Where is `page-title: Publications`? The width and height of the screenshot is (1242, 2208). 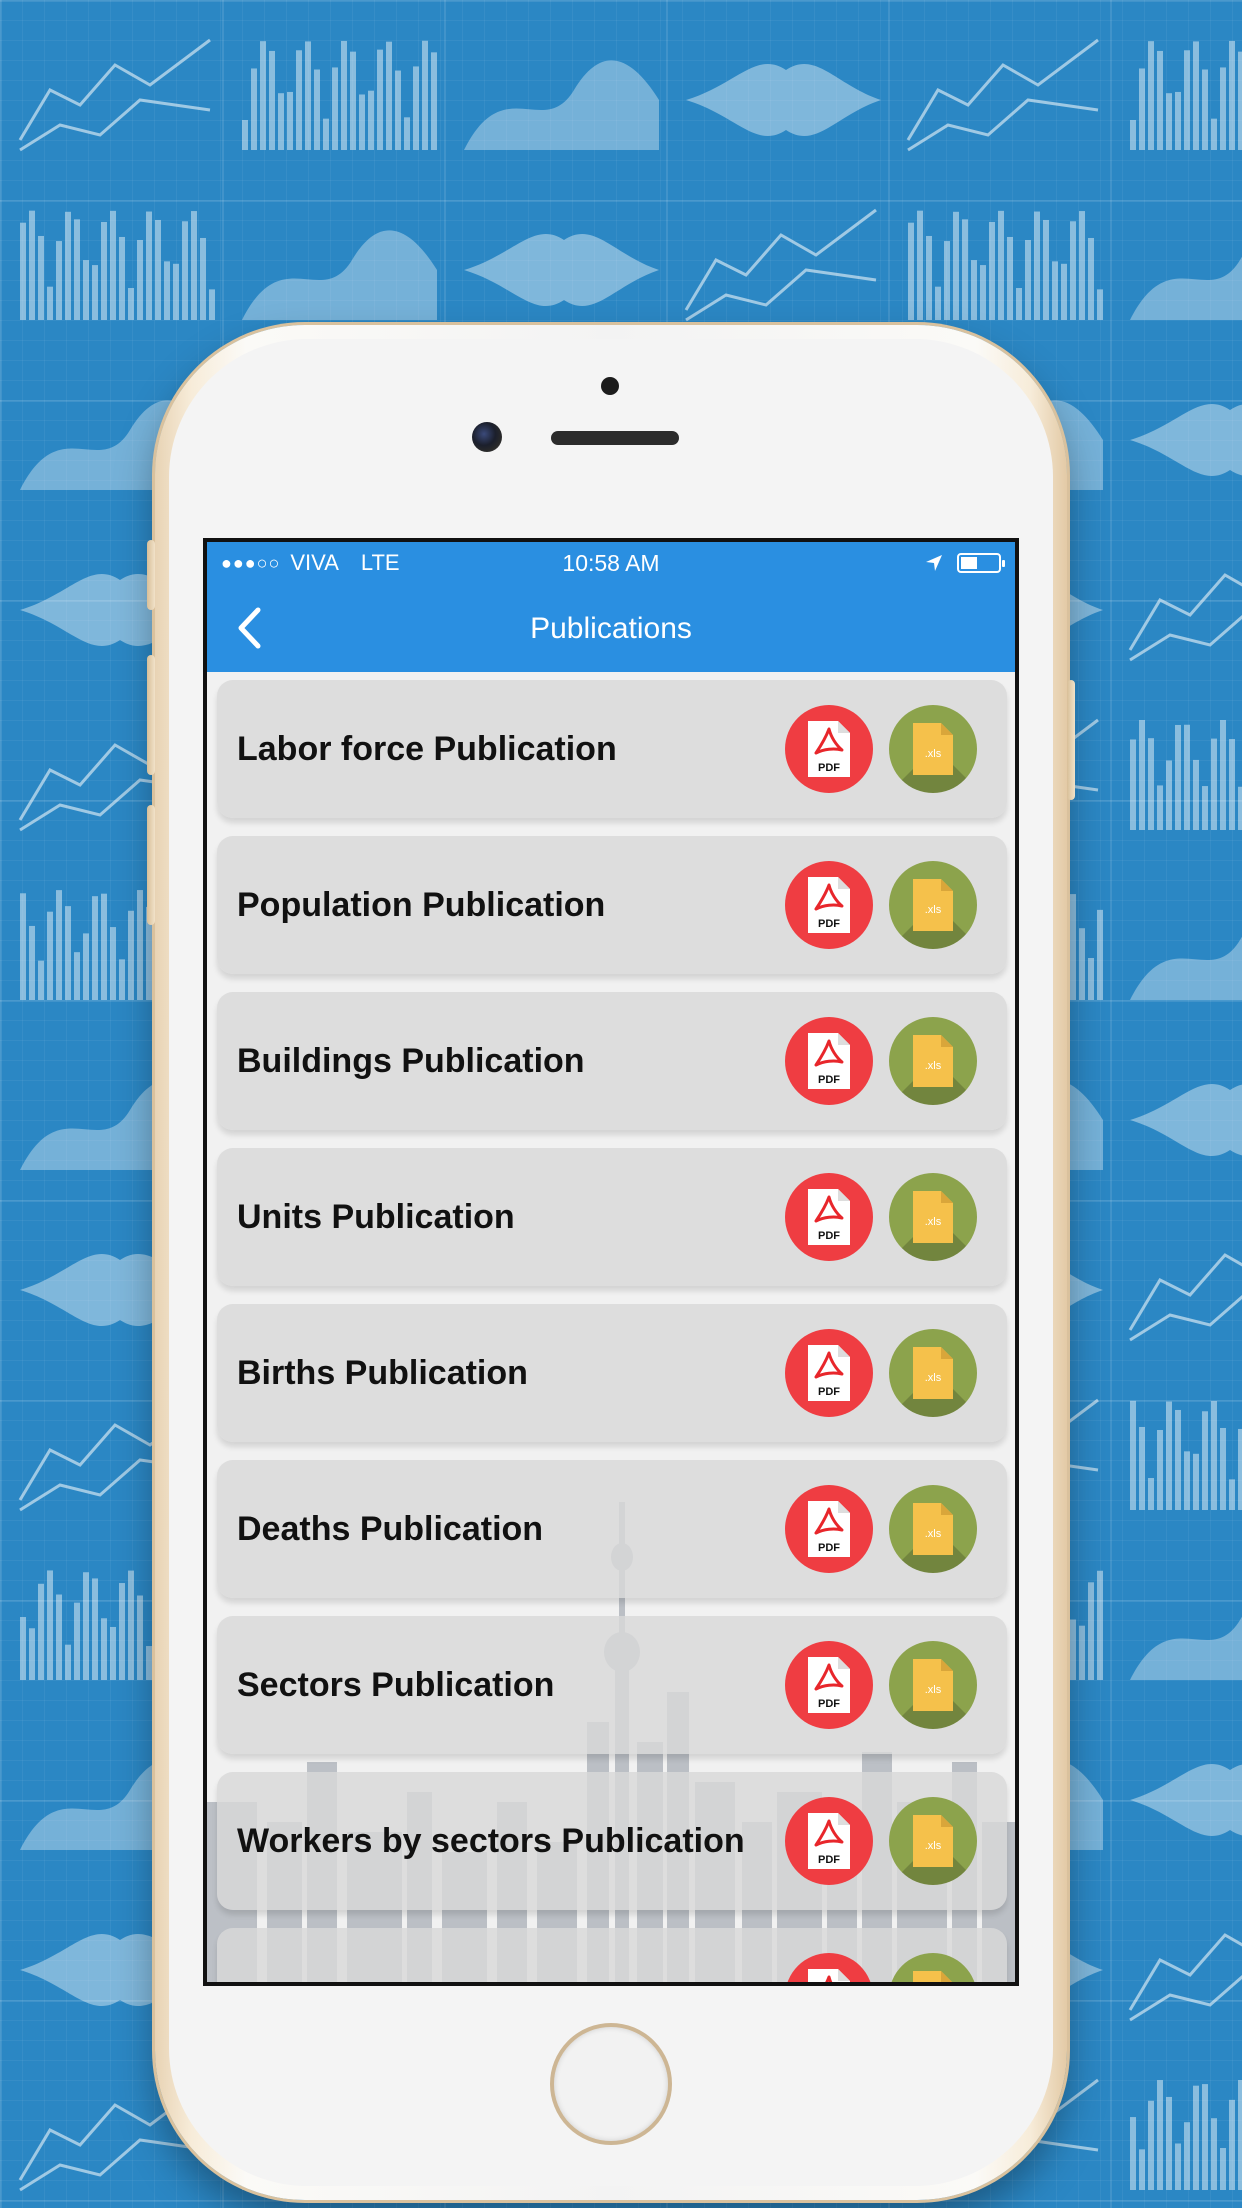 page-title: Publications is located at coordinates (611, 628).